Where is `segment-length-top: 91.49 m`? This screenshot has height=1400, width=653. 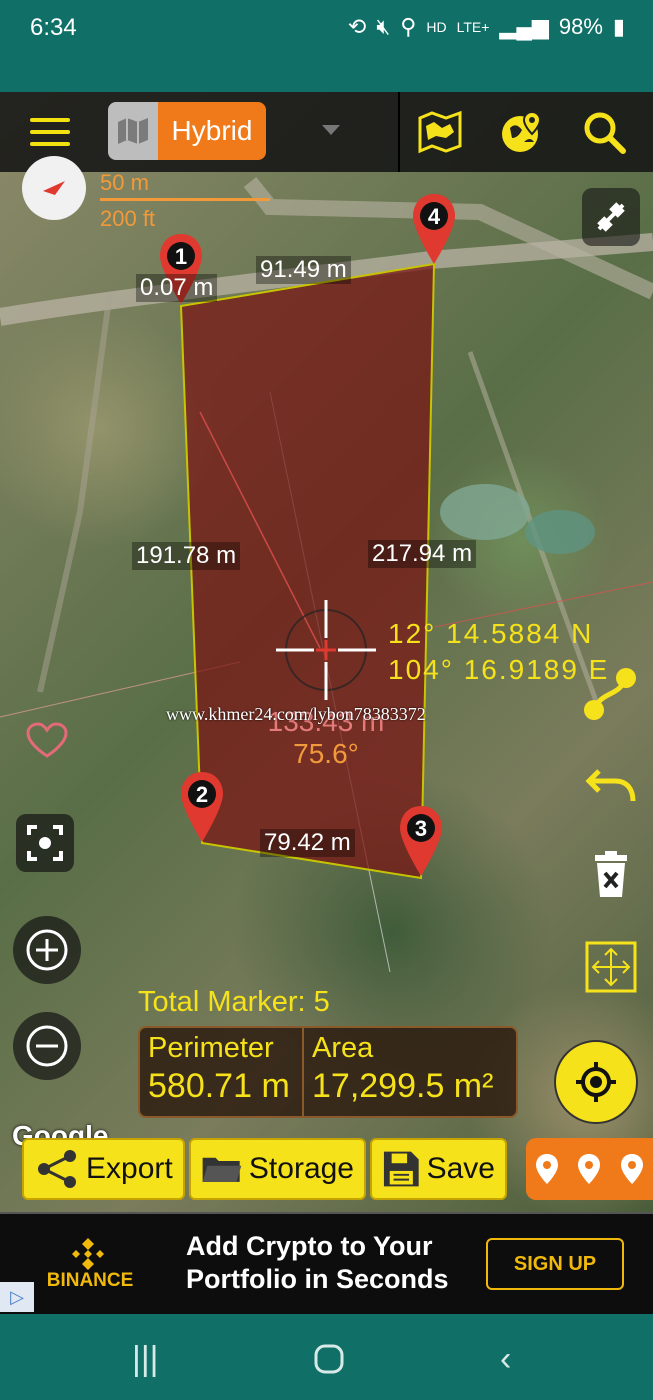 segment-length-top: 91.49 m is located at coordinates (303, 270).